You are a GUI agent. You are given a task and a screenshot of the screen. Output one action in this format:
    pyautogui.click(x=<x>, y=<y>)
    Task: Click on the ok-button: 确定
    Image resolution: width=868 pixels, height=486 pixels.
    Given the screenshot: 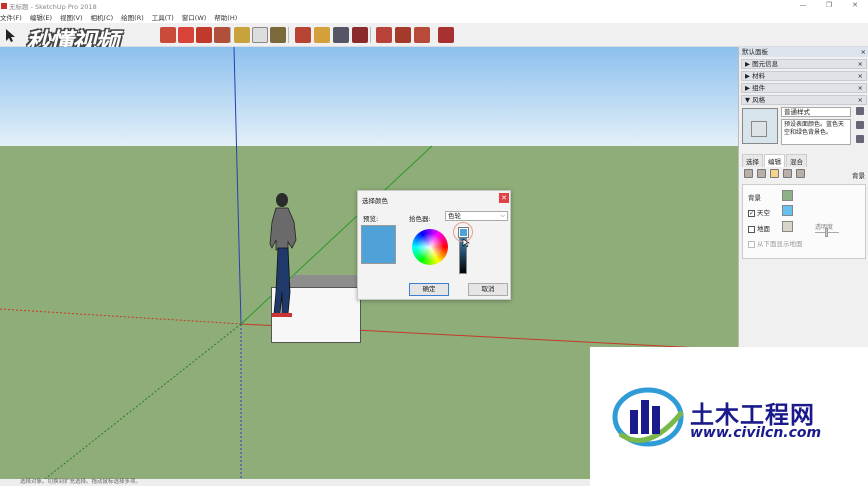 What is the action you would take?
    pyautogui.click(x=429, y=289)
    